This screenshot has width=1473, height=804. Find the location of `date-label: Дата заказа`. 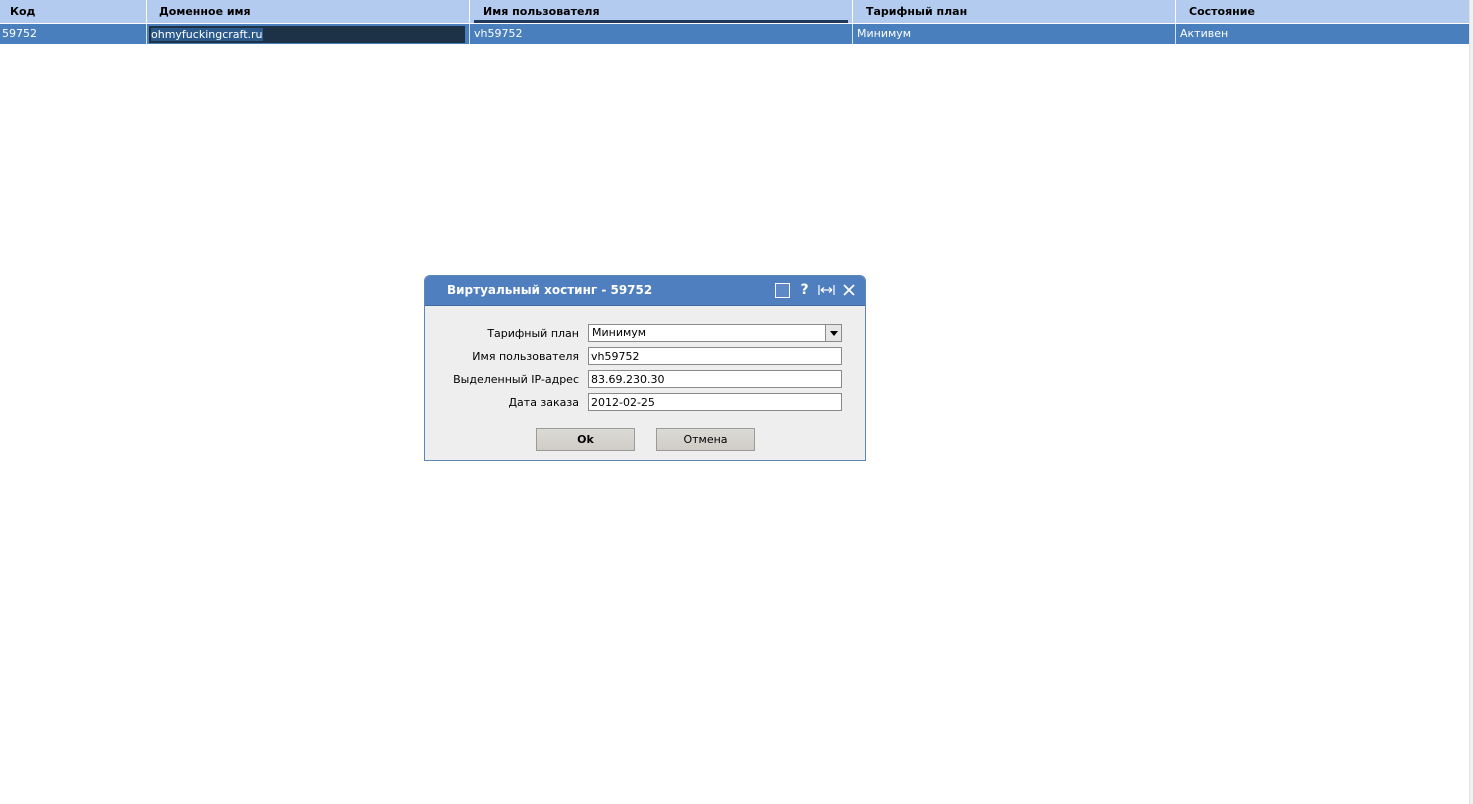

date-label: Дата заказа is located at coordinates (543, 402).